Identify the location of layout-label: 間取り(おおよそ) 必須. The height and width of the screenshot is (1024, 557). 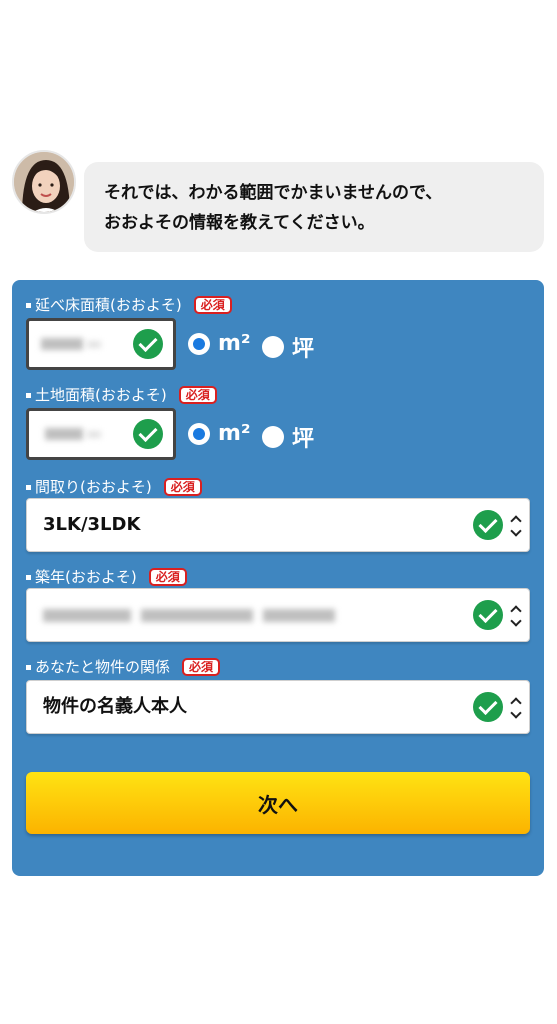
(114, 487).